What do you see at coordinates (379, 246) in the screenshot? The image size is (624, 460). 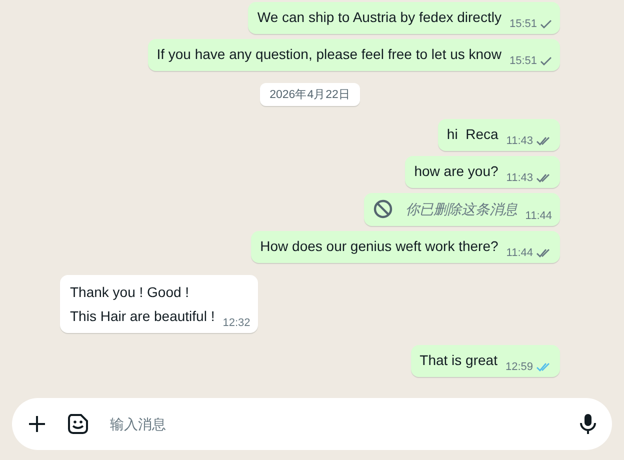 I see `message-text: How does our genius weft work there?` at bounding box center [379, 246].